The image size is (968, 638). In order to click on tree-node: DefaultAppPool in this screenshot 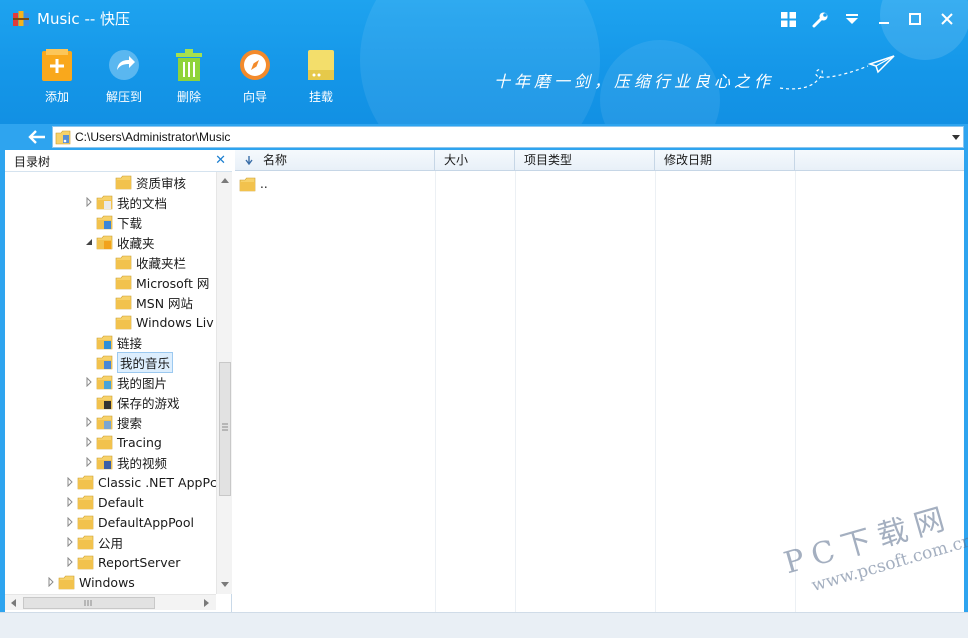, I will do `click(129, 522)`.